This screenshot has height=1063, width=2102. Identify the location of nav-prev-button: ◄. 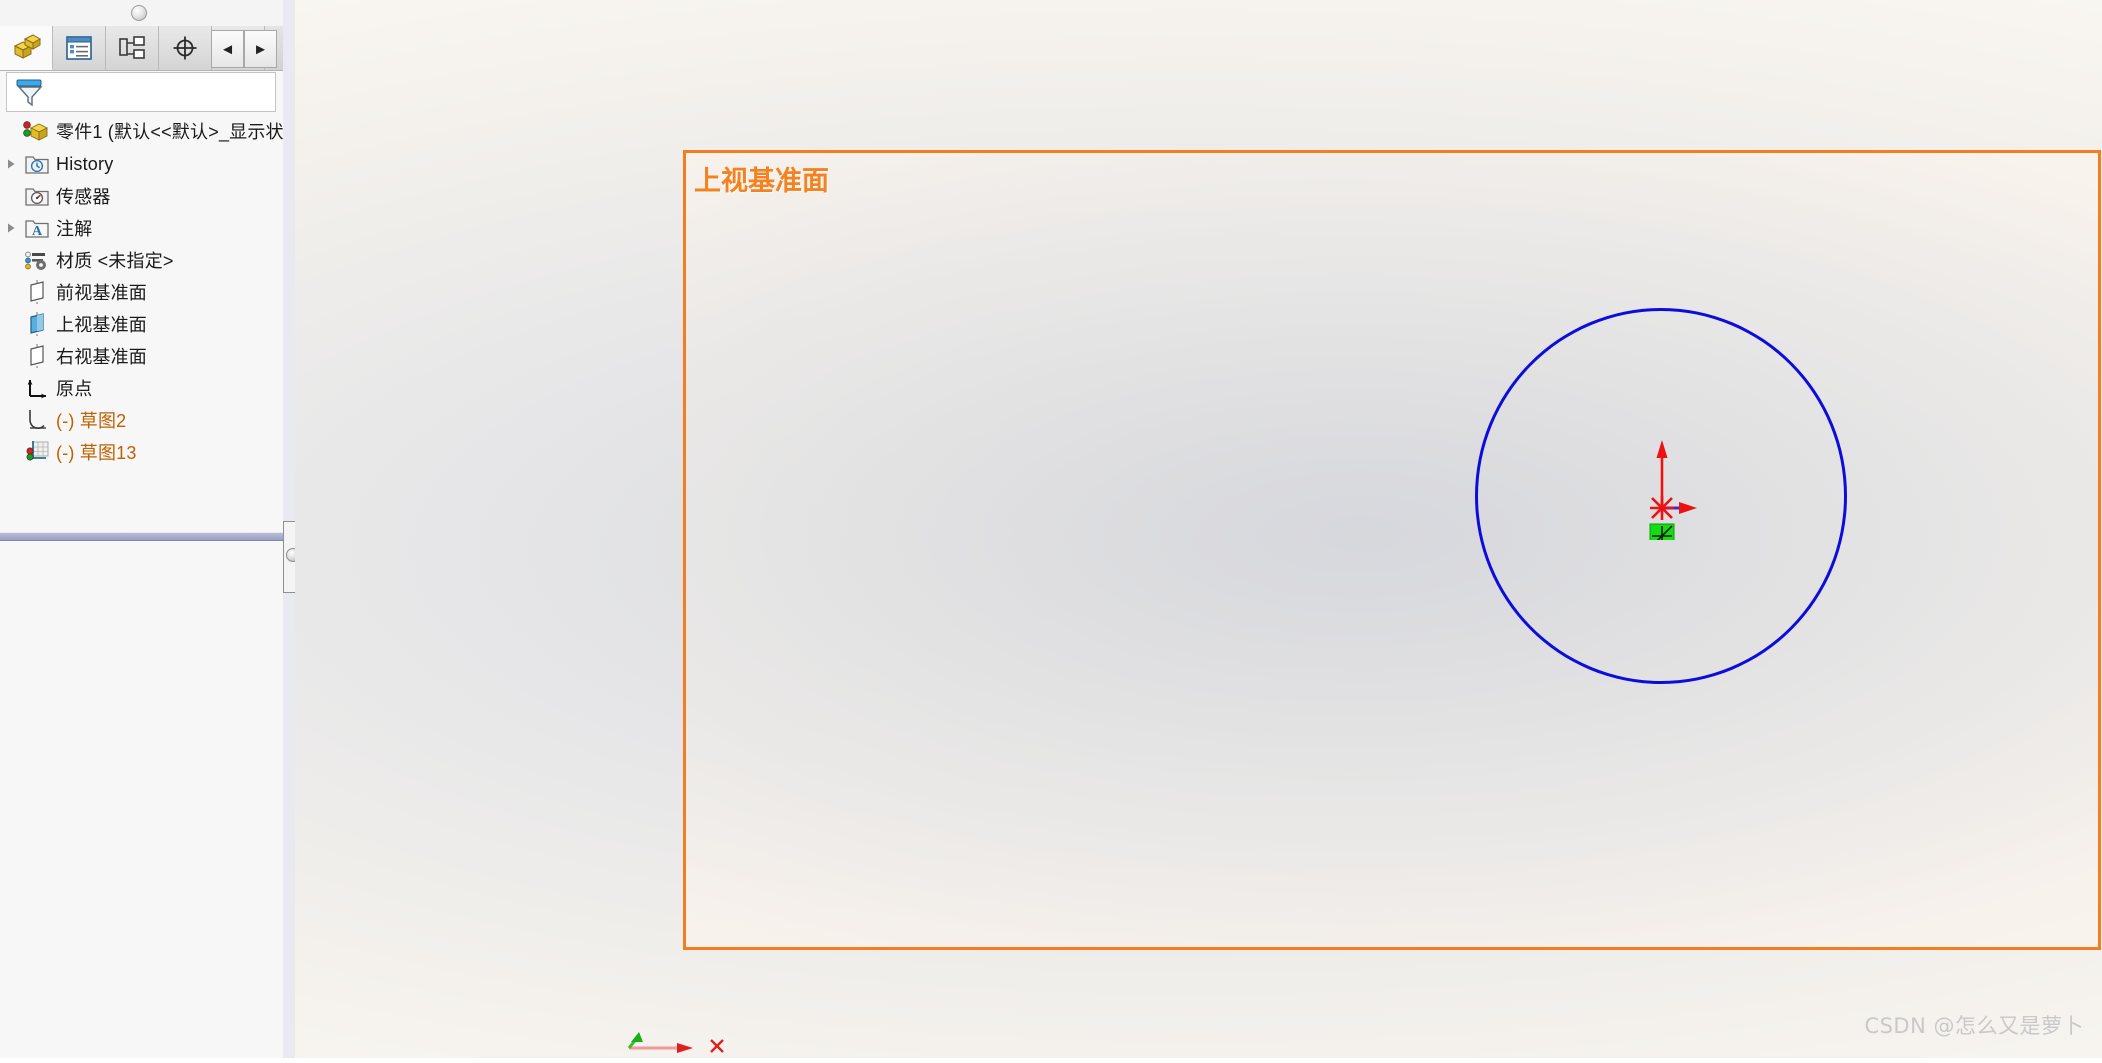
(227, 49).